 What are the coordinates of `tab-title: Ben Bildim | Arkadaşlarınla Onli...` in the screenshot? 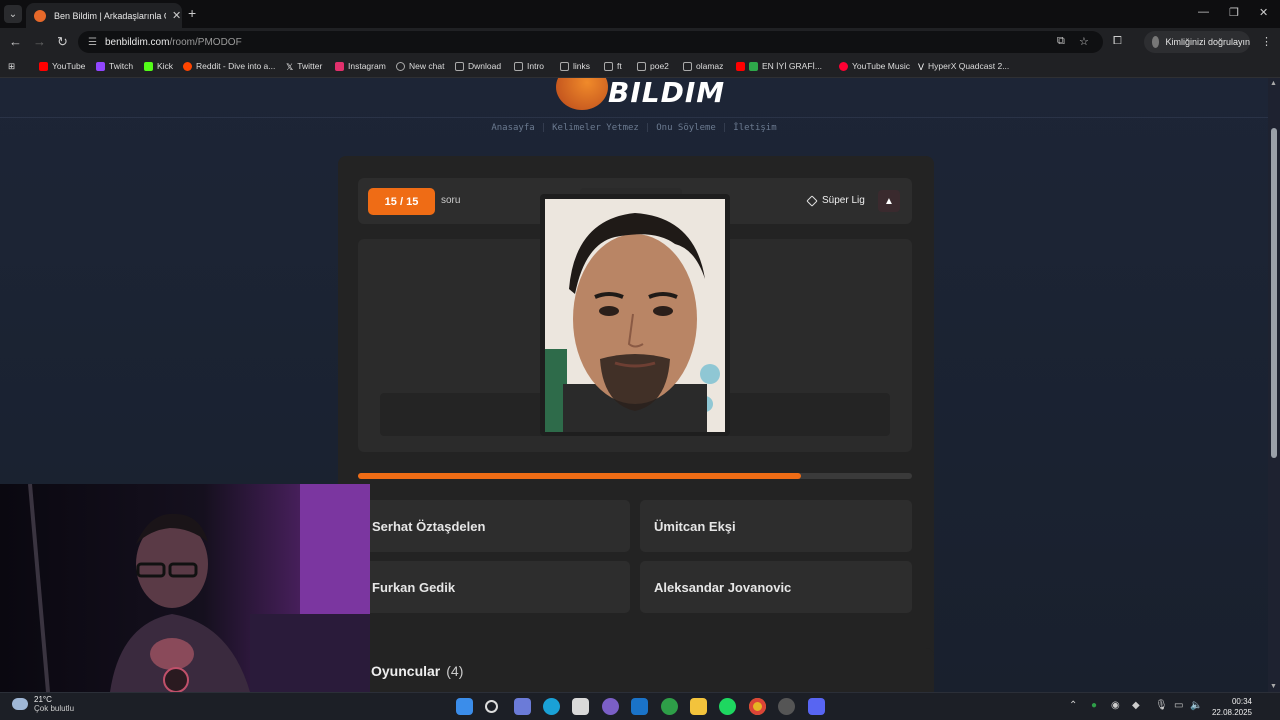 It's located at (110, 15).